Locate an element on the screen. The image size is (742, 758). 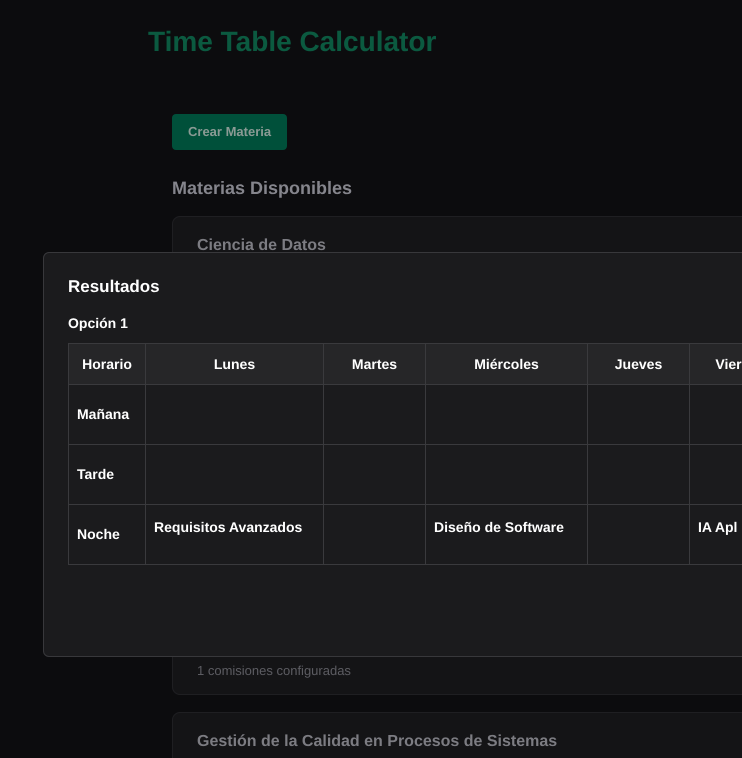
column-header: Vier is located at coordinates (716, 364).